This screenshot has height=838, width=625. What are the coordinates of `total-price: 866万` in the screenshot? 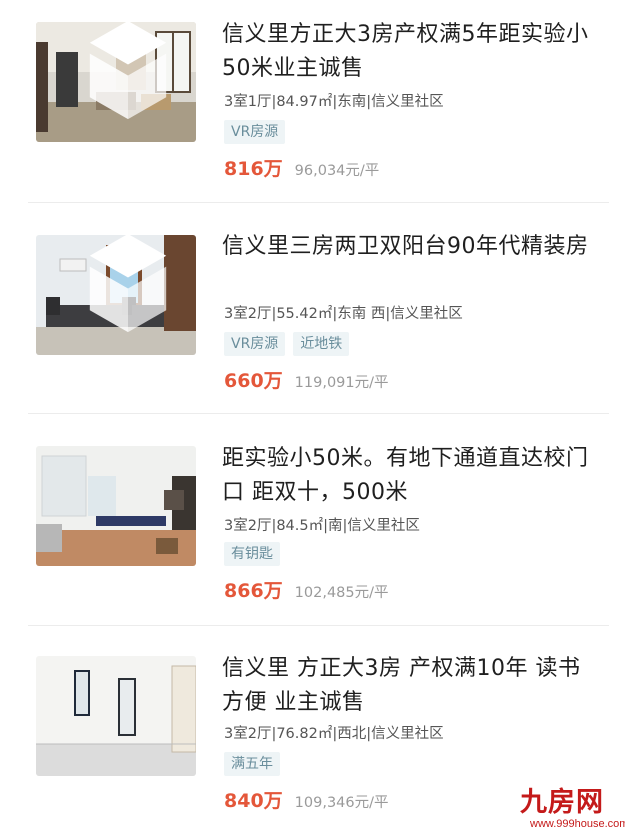 It's located at (253, 591).